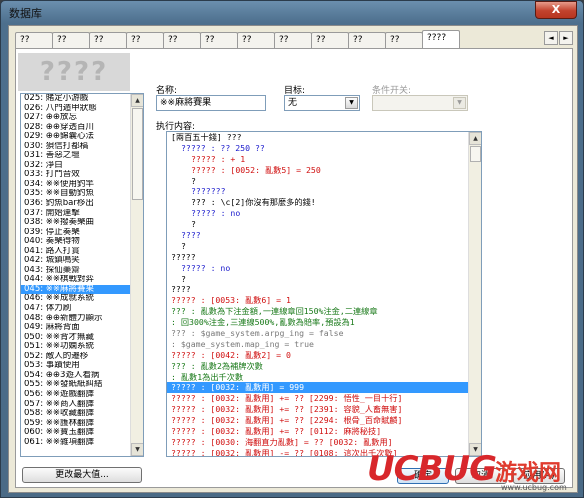 The image size is (584, 498). Describe the element at coordinates (82, 233) in the screenshot. I see `event-list-item: 039: 停止奏樂` at that location.